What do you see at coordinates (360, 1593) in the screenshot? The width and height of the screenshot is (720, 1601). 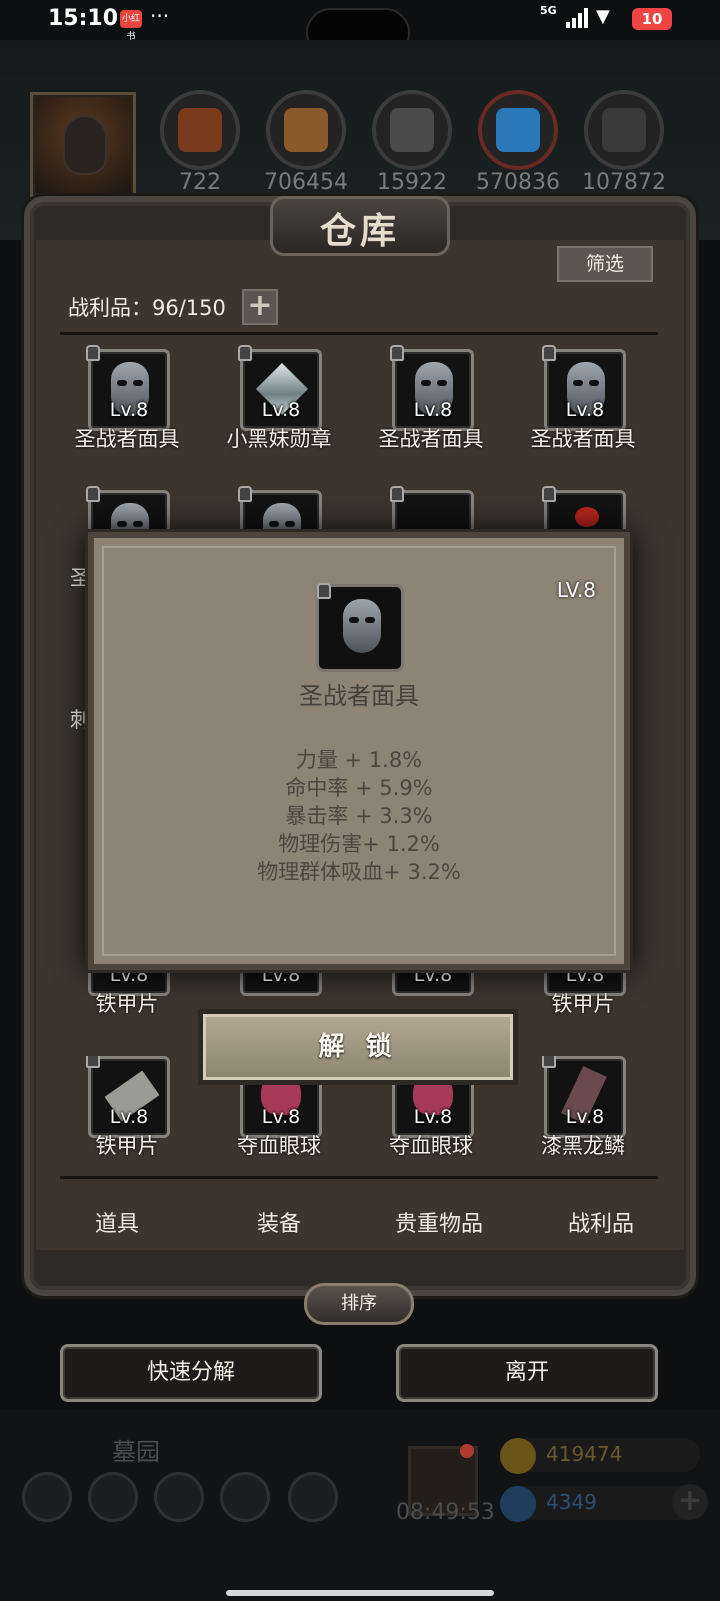 I see `home-indicator` at bounding box center [360, 1593].